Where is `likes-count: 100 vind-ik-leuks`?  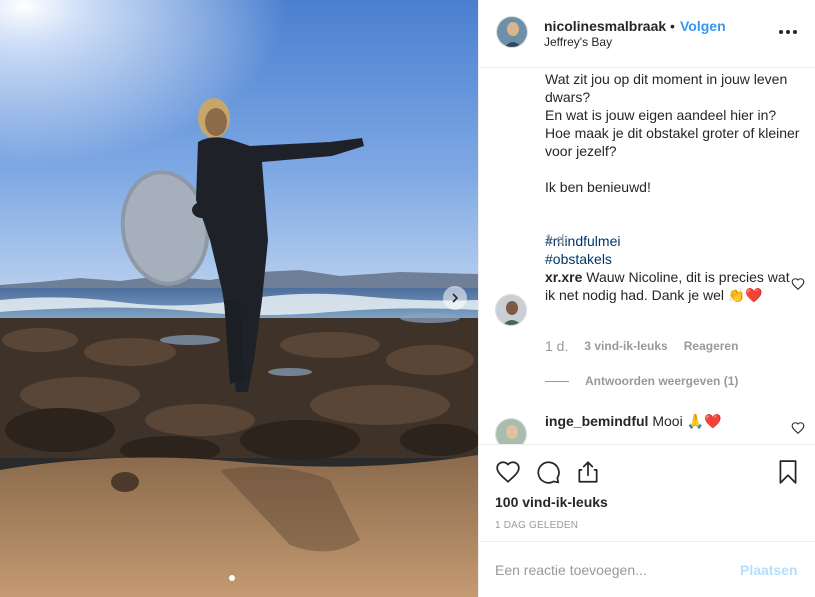
likes-count: 100 vind-ik-leuks is located at coordinates (551, 502).